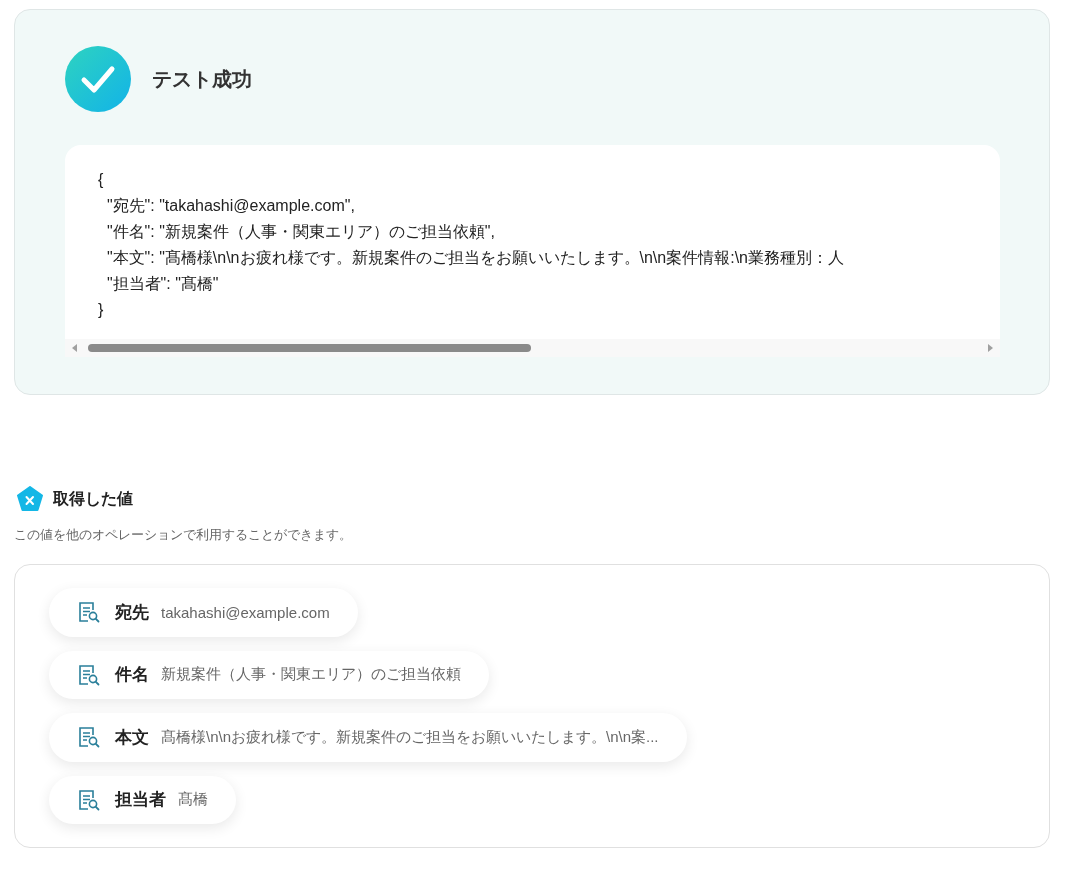 This screenshot has height=875, width=1067. What do you see at coordinates (101, 180) in the screenshot?
I see `code-line: {` at bounding box center [101, 180].